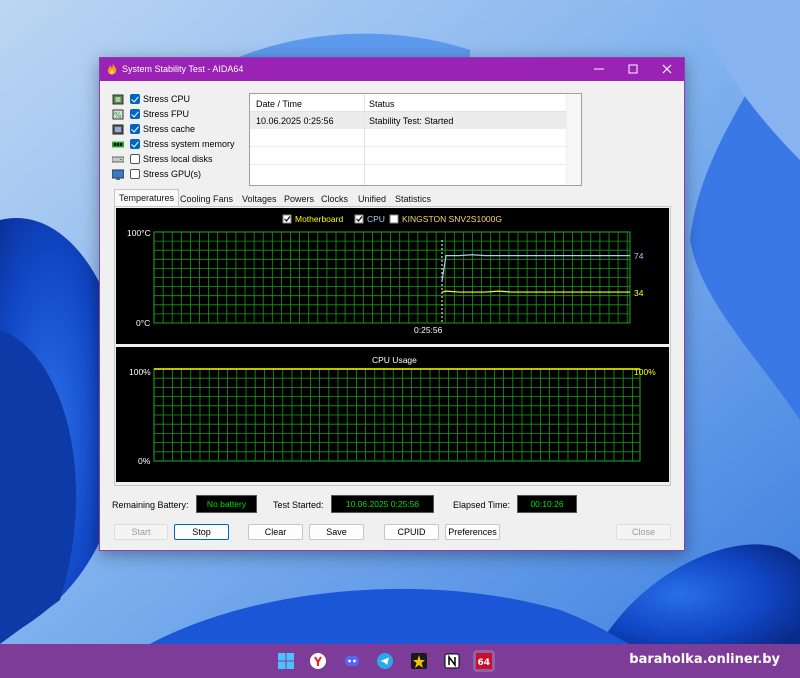  I want to click on cpu-usage-current-label: 100%, so click(645, 372).